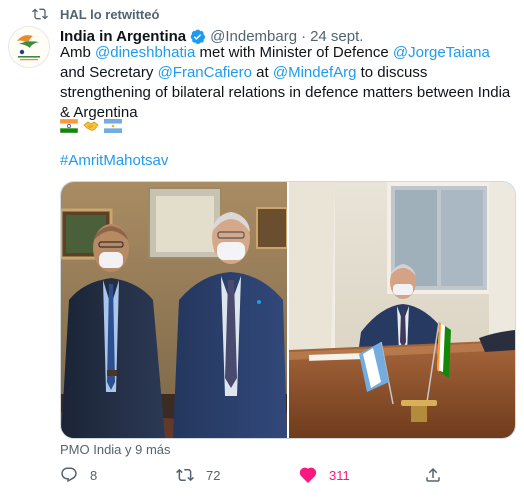 The width and height of the screenshot is (524, 500). What do you see at coordinates (441, 52) in the screenshot?
I see `mention-jorgetaiana: @JorgeTaiana` at bounding box center [441, 52].